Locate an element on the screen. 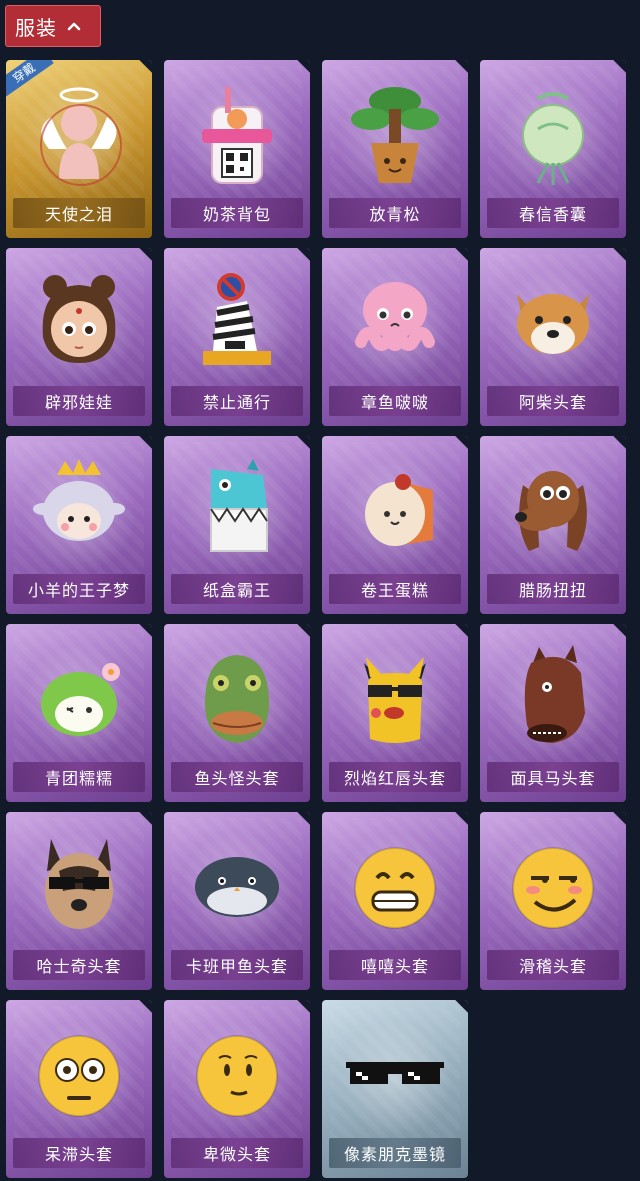  sheep-prince-icon is located at coordinates (79, 510).